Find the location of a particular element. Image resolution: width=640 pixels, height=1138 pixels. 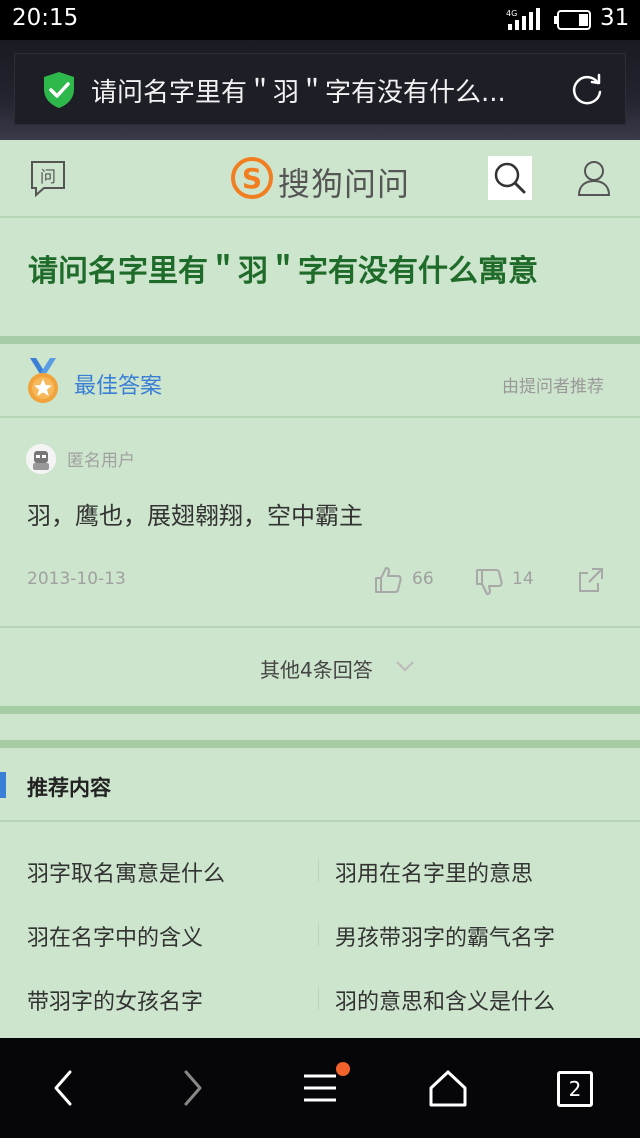

thumbs-up-icon is located at coordinates (388, 580).